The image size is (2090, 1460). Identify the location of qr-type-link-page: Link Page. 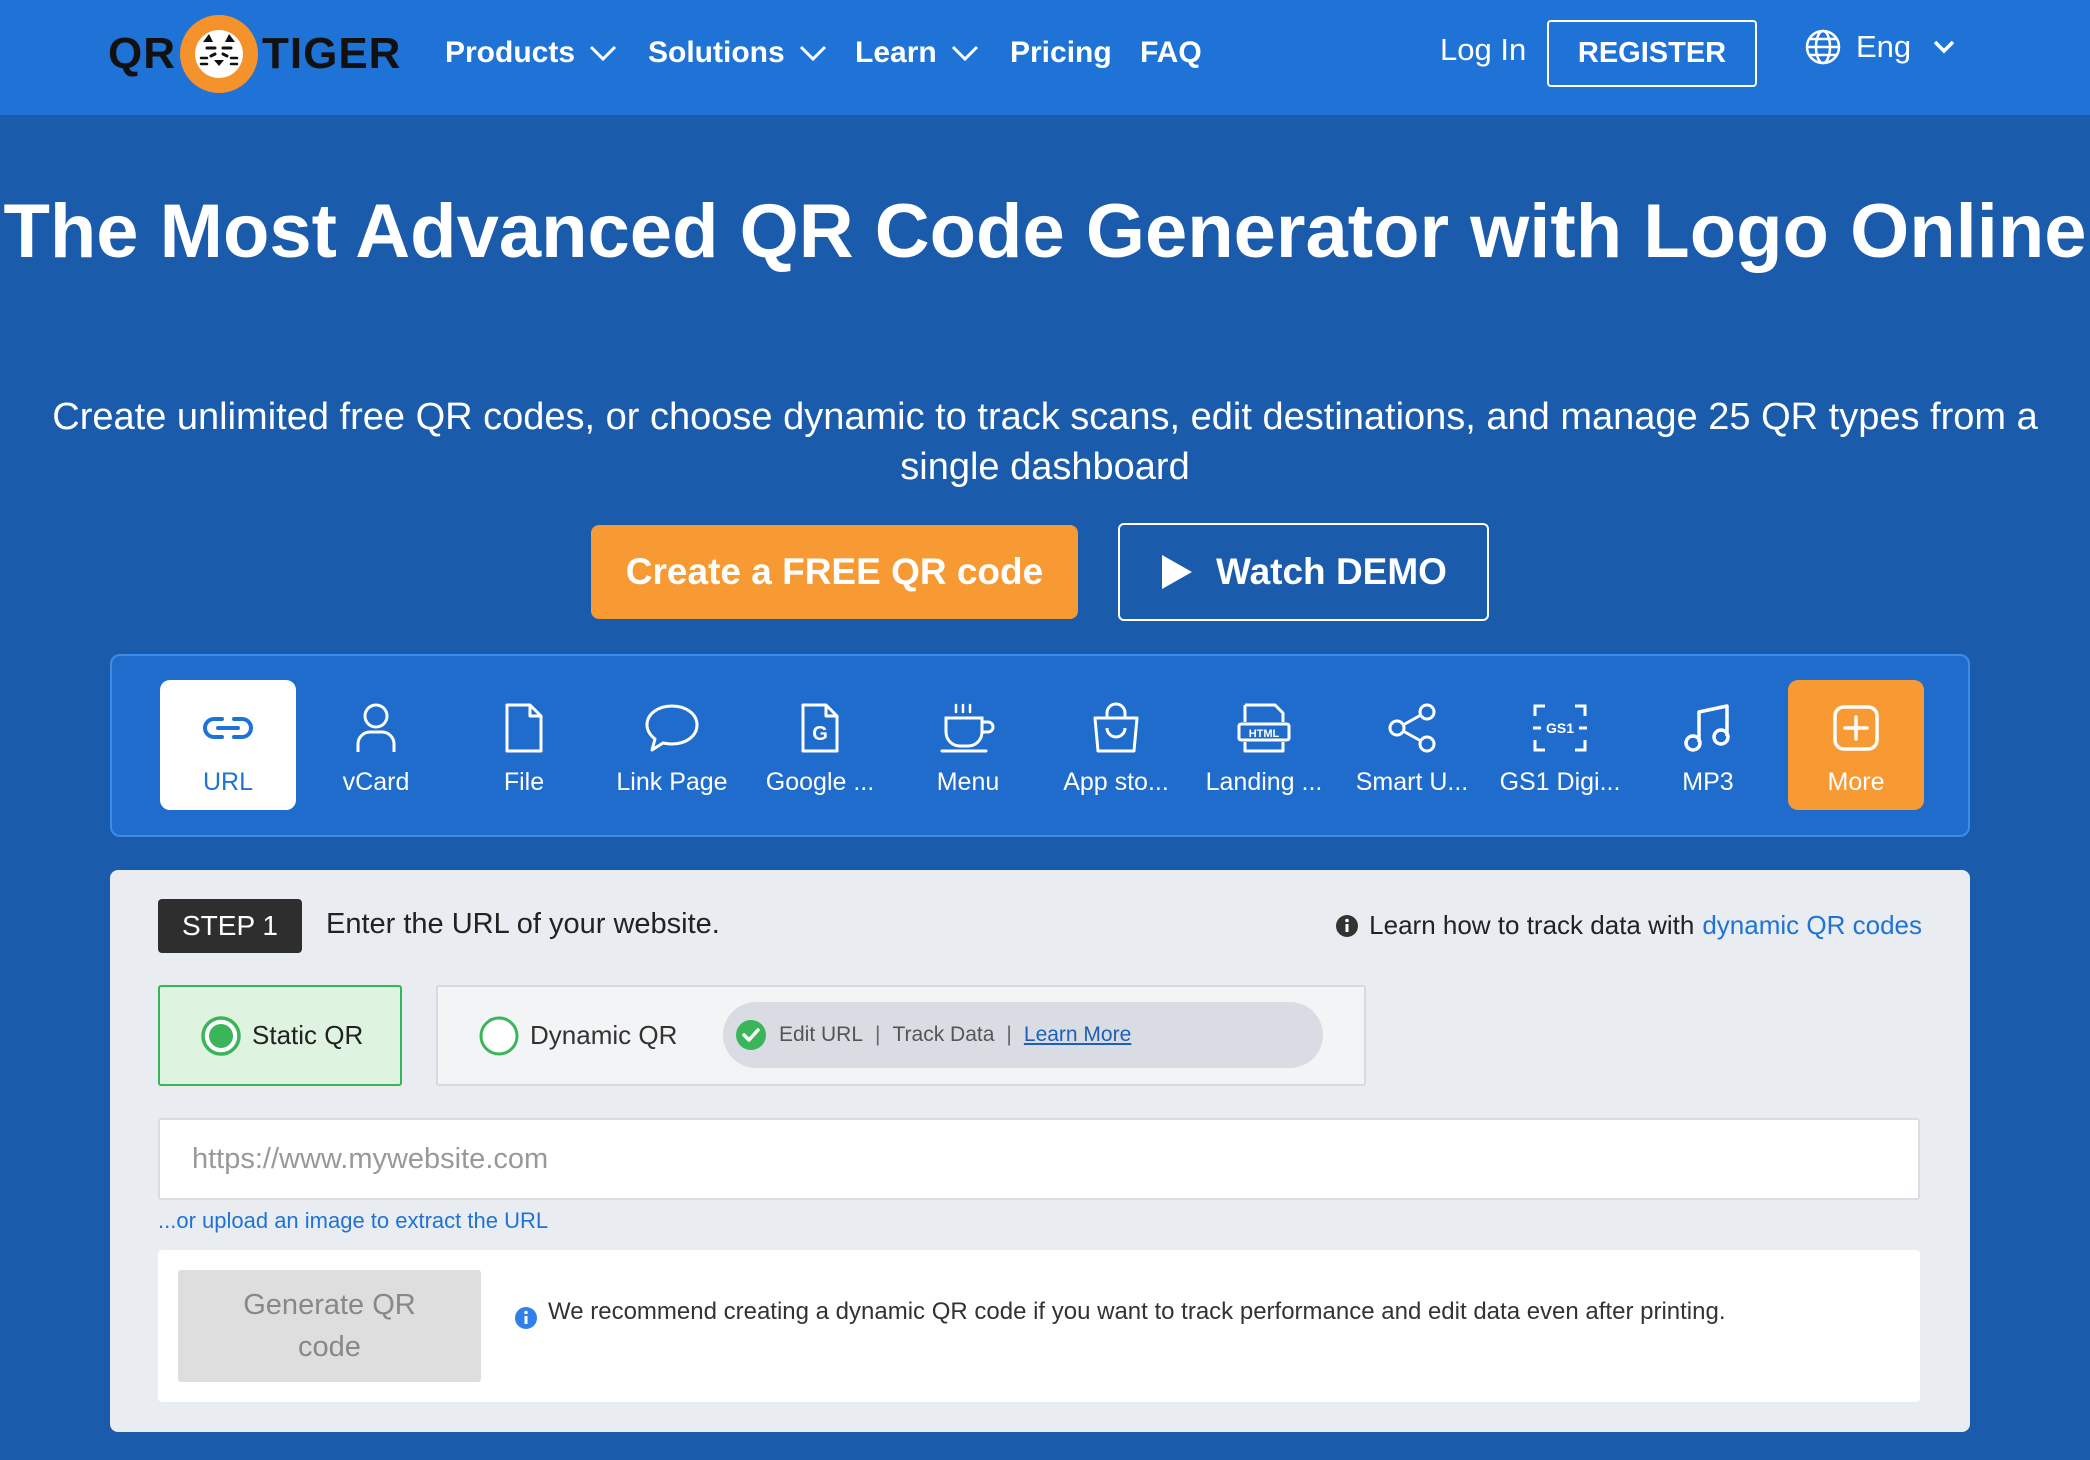
(672, 745).